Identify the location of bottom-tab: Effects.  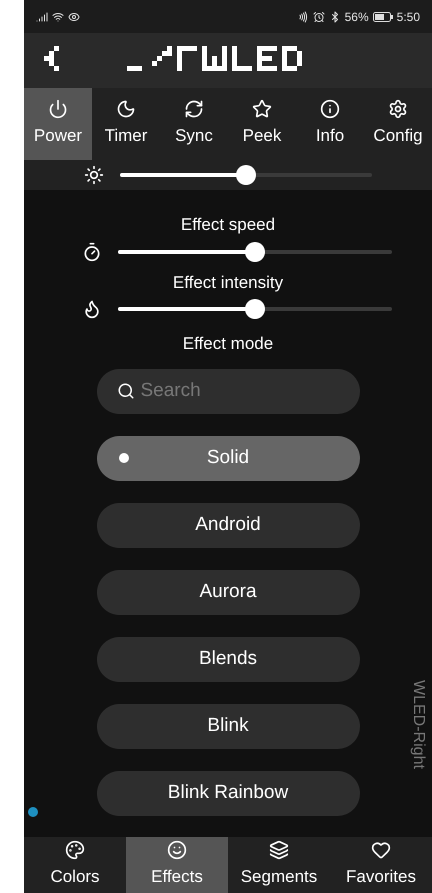
(177, 865).